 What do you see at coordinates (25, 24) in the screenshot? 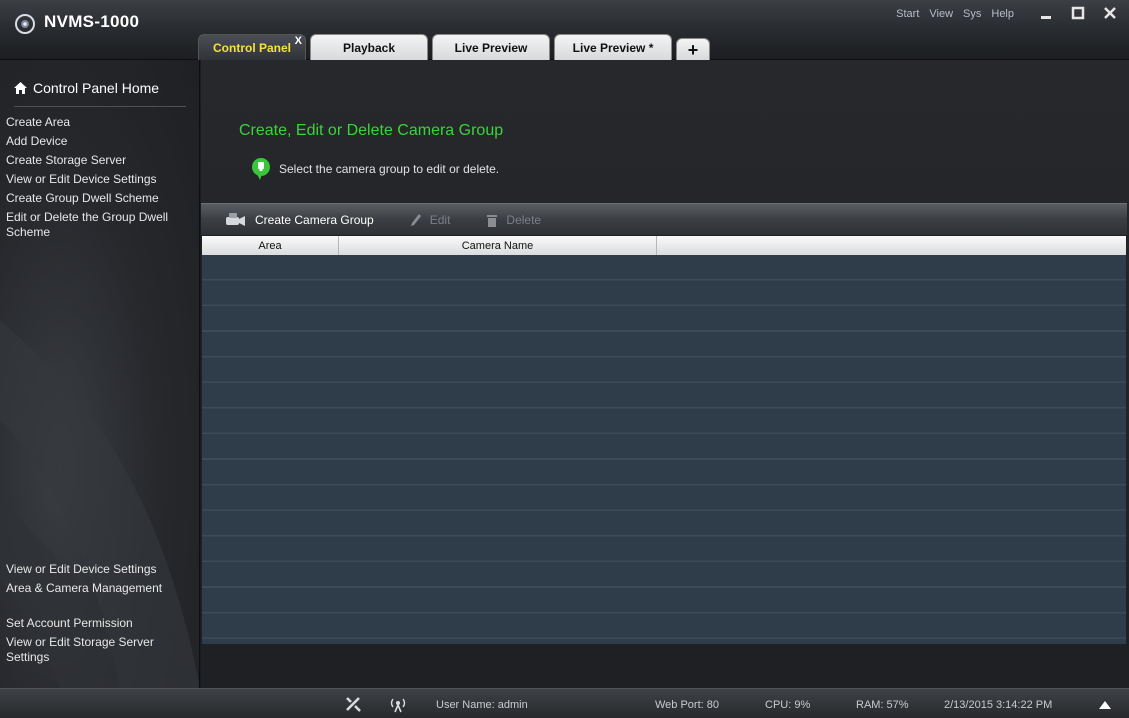
I see `app-logo-icon` at bounding box center [25, 24].